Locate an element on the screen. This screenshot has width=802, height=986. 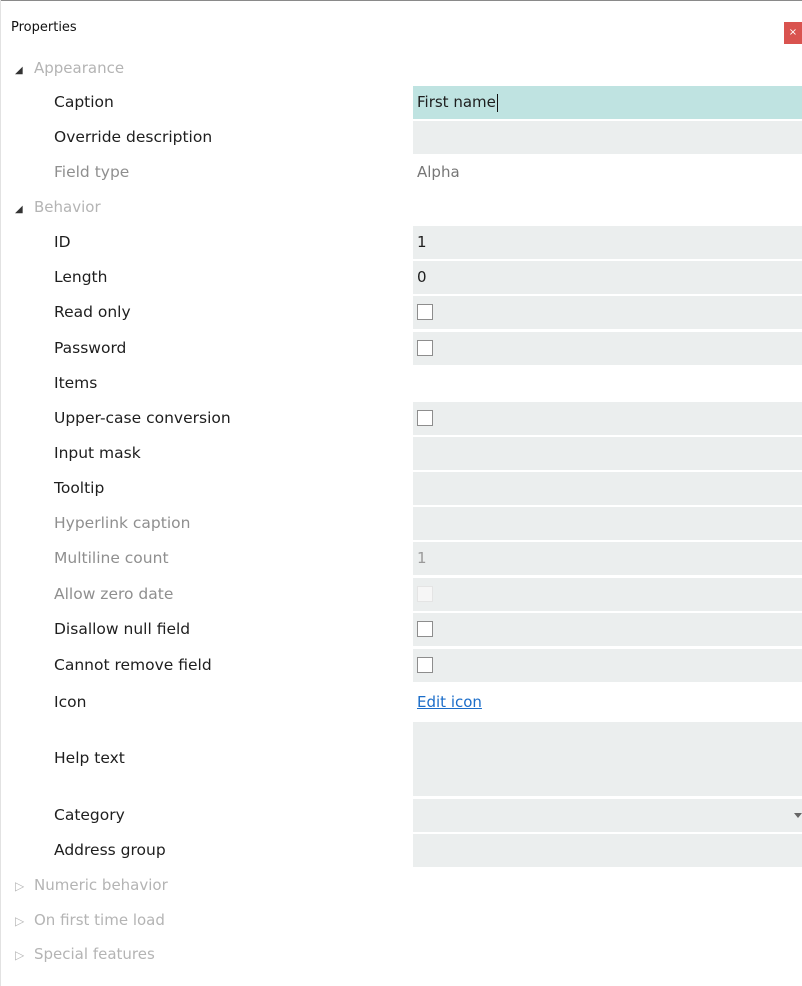
close-button: × is located at coordinates (793, 33).